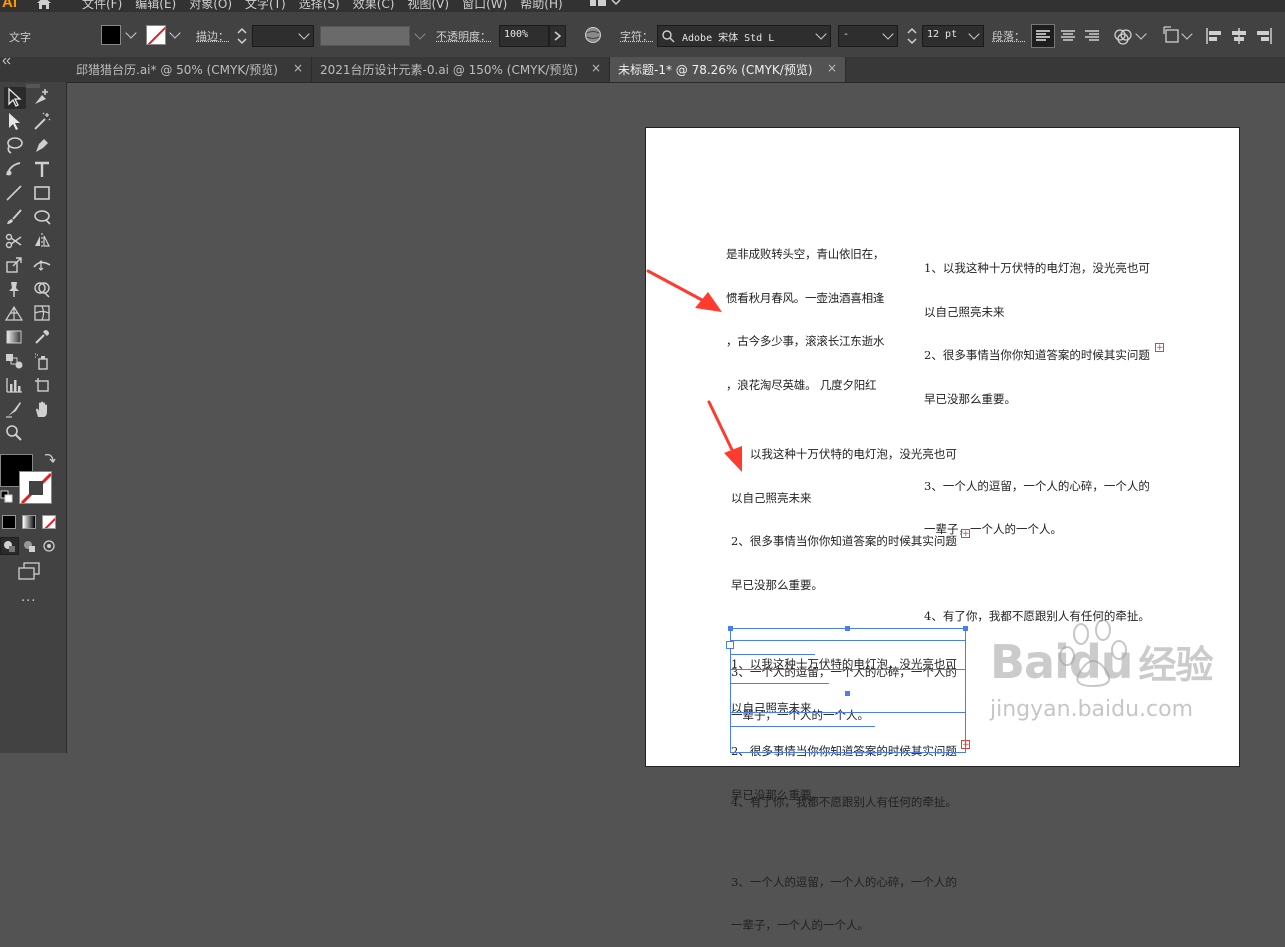 The height and width of the screenshot is (947, 1285). What do you see at coordinates (605, 5) in the screenshot?
I see `workspace-switcher-icon` at bounding box center [605, 5].